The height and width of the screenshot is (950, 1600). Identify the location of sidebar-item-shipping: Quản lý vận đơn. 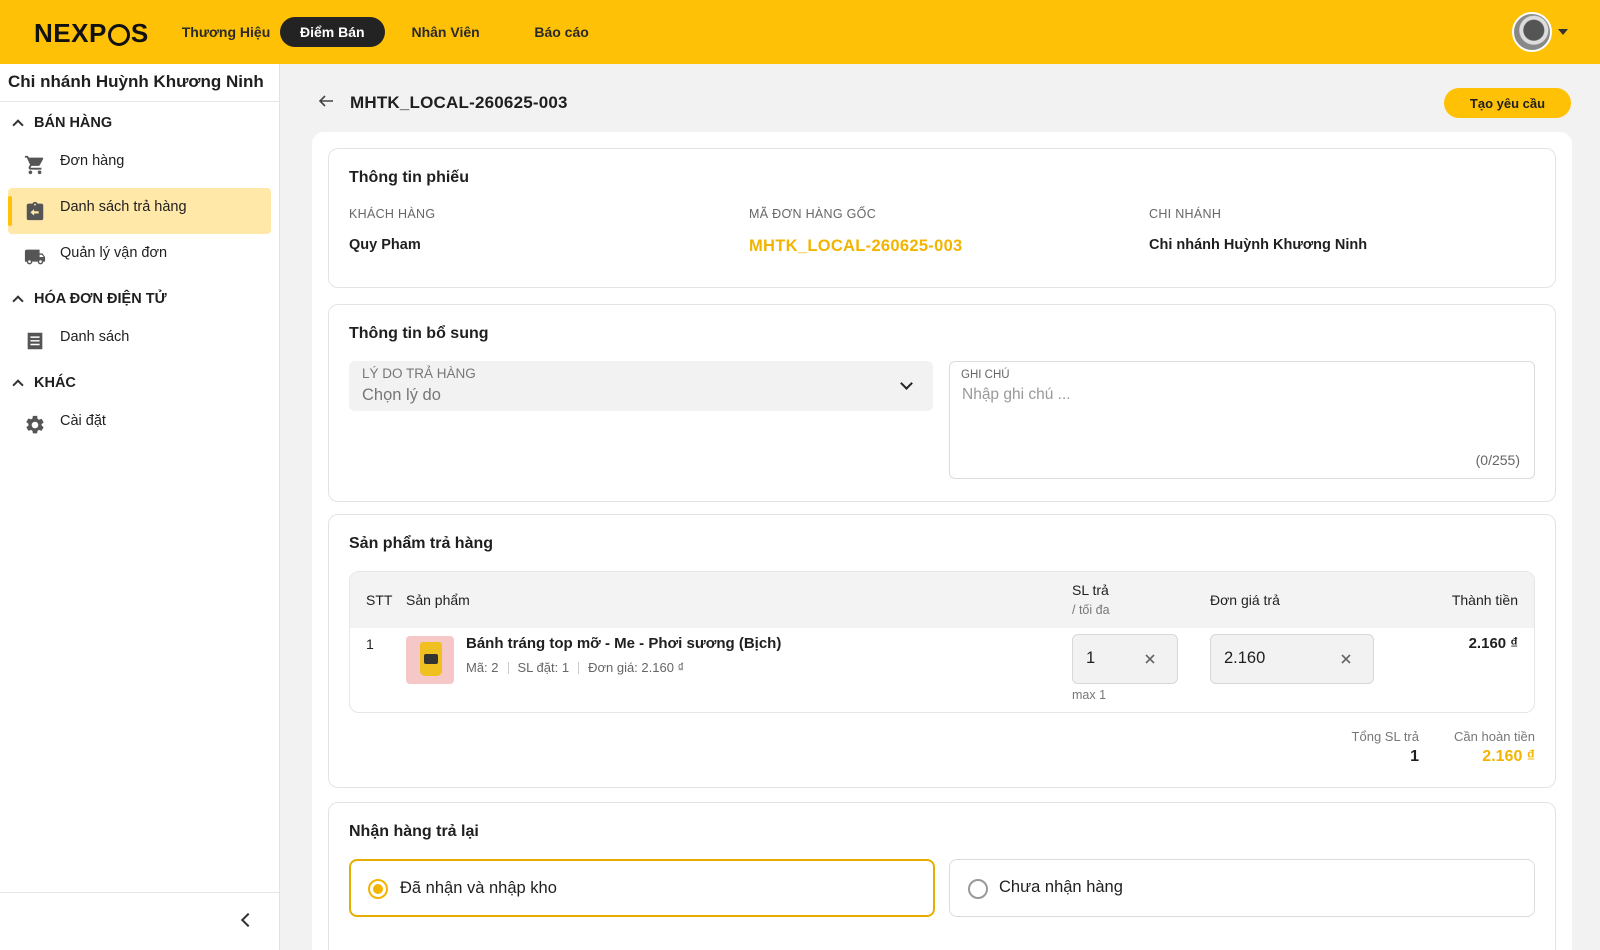
(139, 257).